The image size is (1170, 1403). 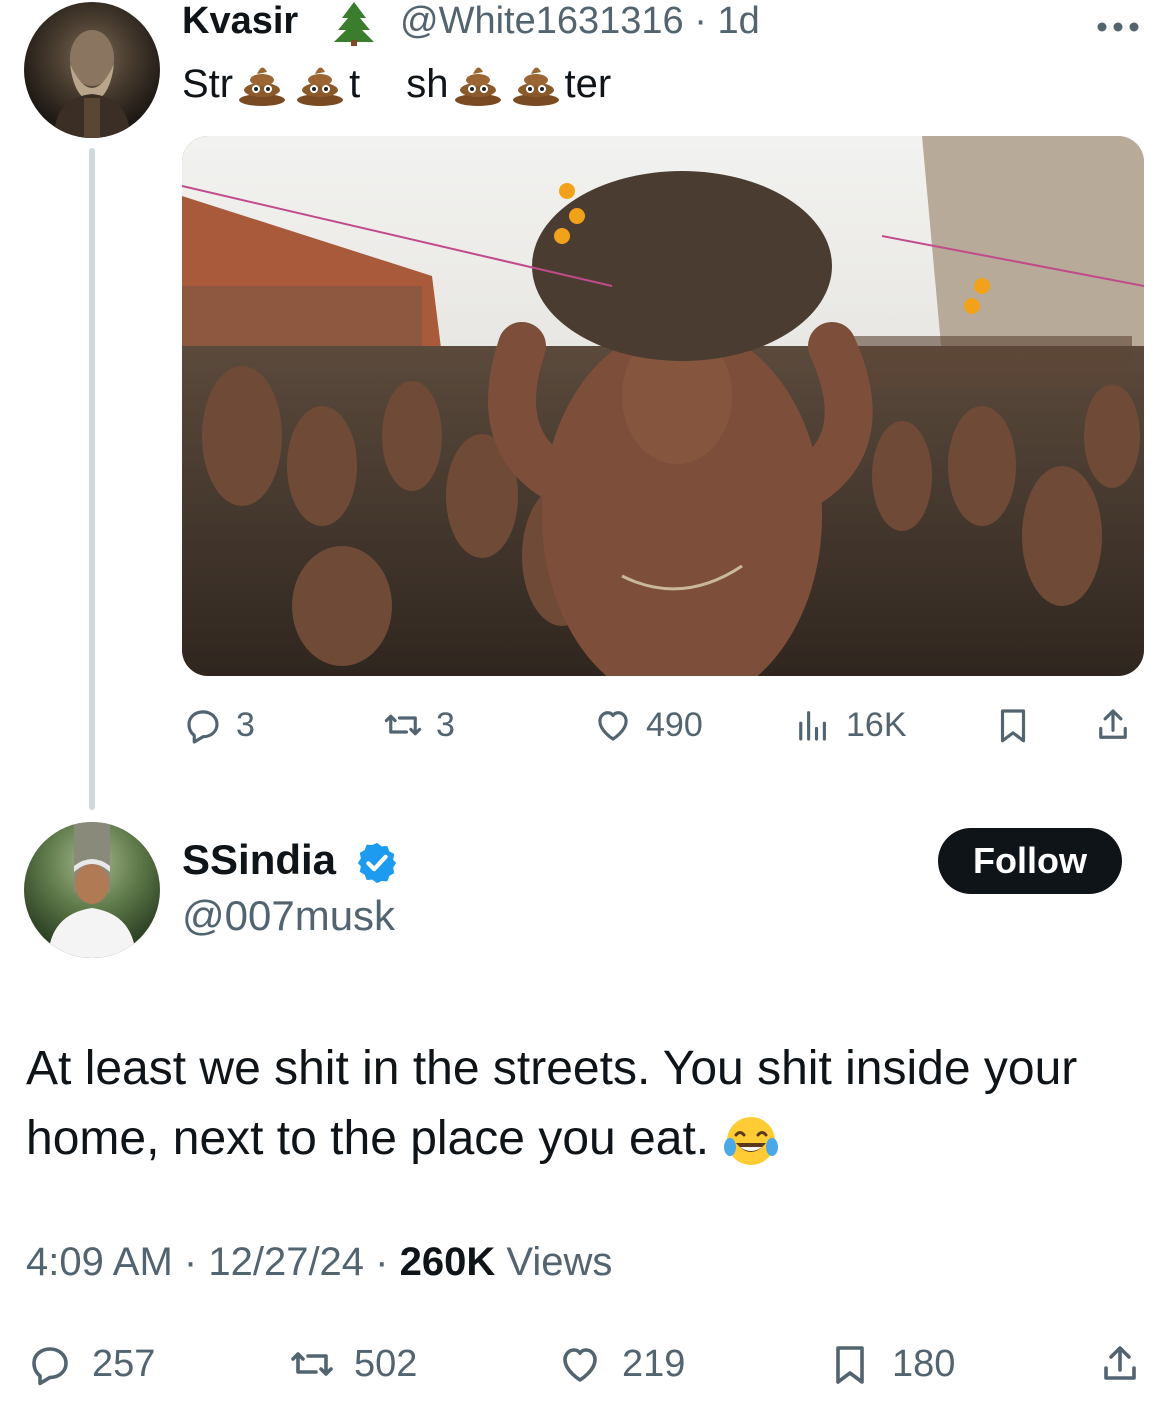 What do you see at coordinates (286, 1262) in the screenshot?
I see `tweet-date: 12/27/24` at bounding box center [286, 1262].